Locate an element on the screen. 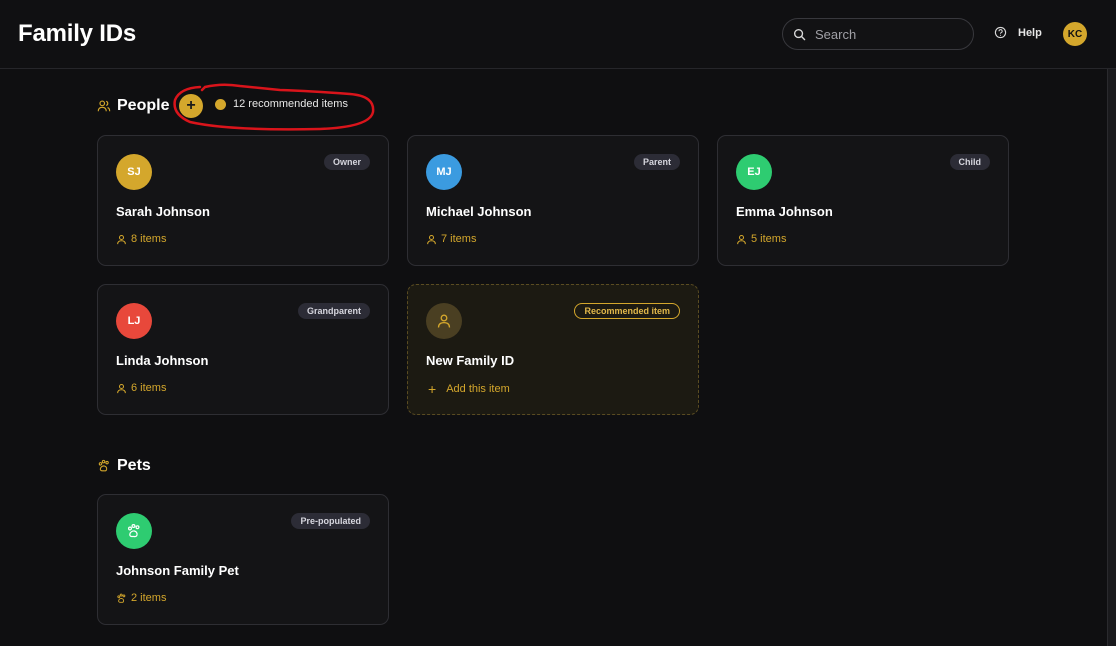 This screenshot has height=646, width=1116. person-card: LJ Grandparent Linda Johnson 6 items is located at coordinates (243, 349).